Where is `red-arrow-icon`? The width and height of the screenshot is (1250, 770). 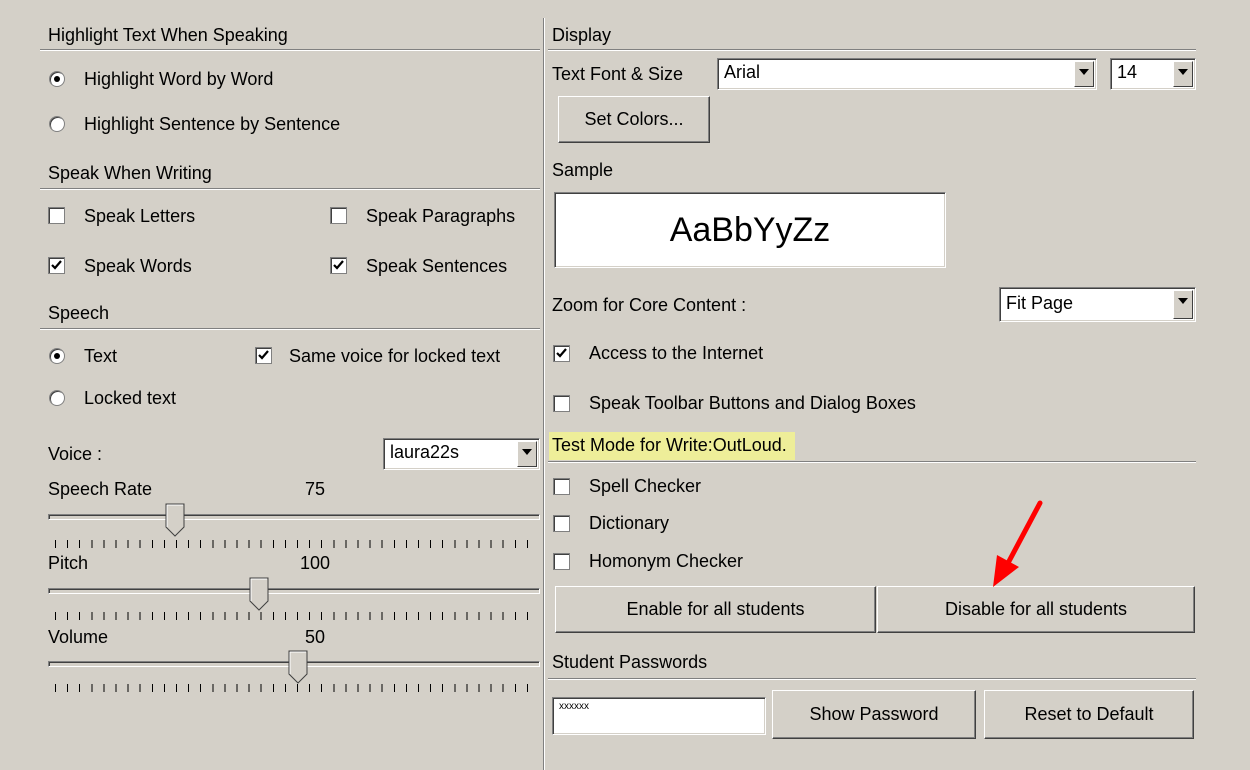
red-arrow-icon is located at coordinates (1018, 543).